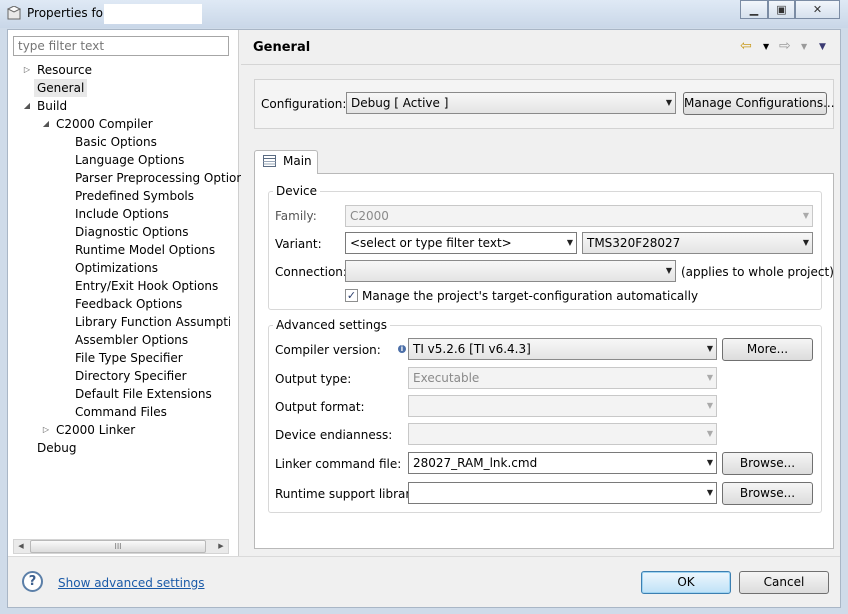 Image resolution: width=848 pixels, height=614 pixels. I want to click on back-menu-icon: ▼, so click(766, 46).